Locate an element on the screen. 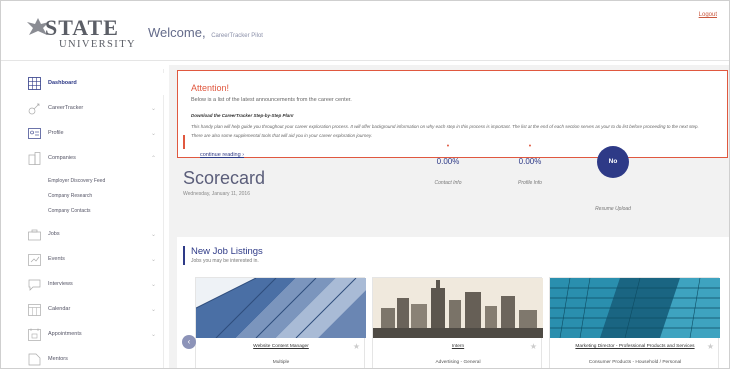 This screenshot has height=369, width=730. university-logo: STATE UNIVERSITY is located at coordinates (80, 32).